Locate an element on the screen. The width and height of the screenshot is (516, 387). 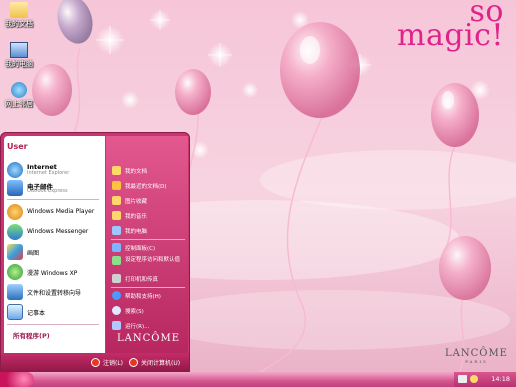
logoff-icon is located at coordinates (95, 362).